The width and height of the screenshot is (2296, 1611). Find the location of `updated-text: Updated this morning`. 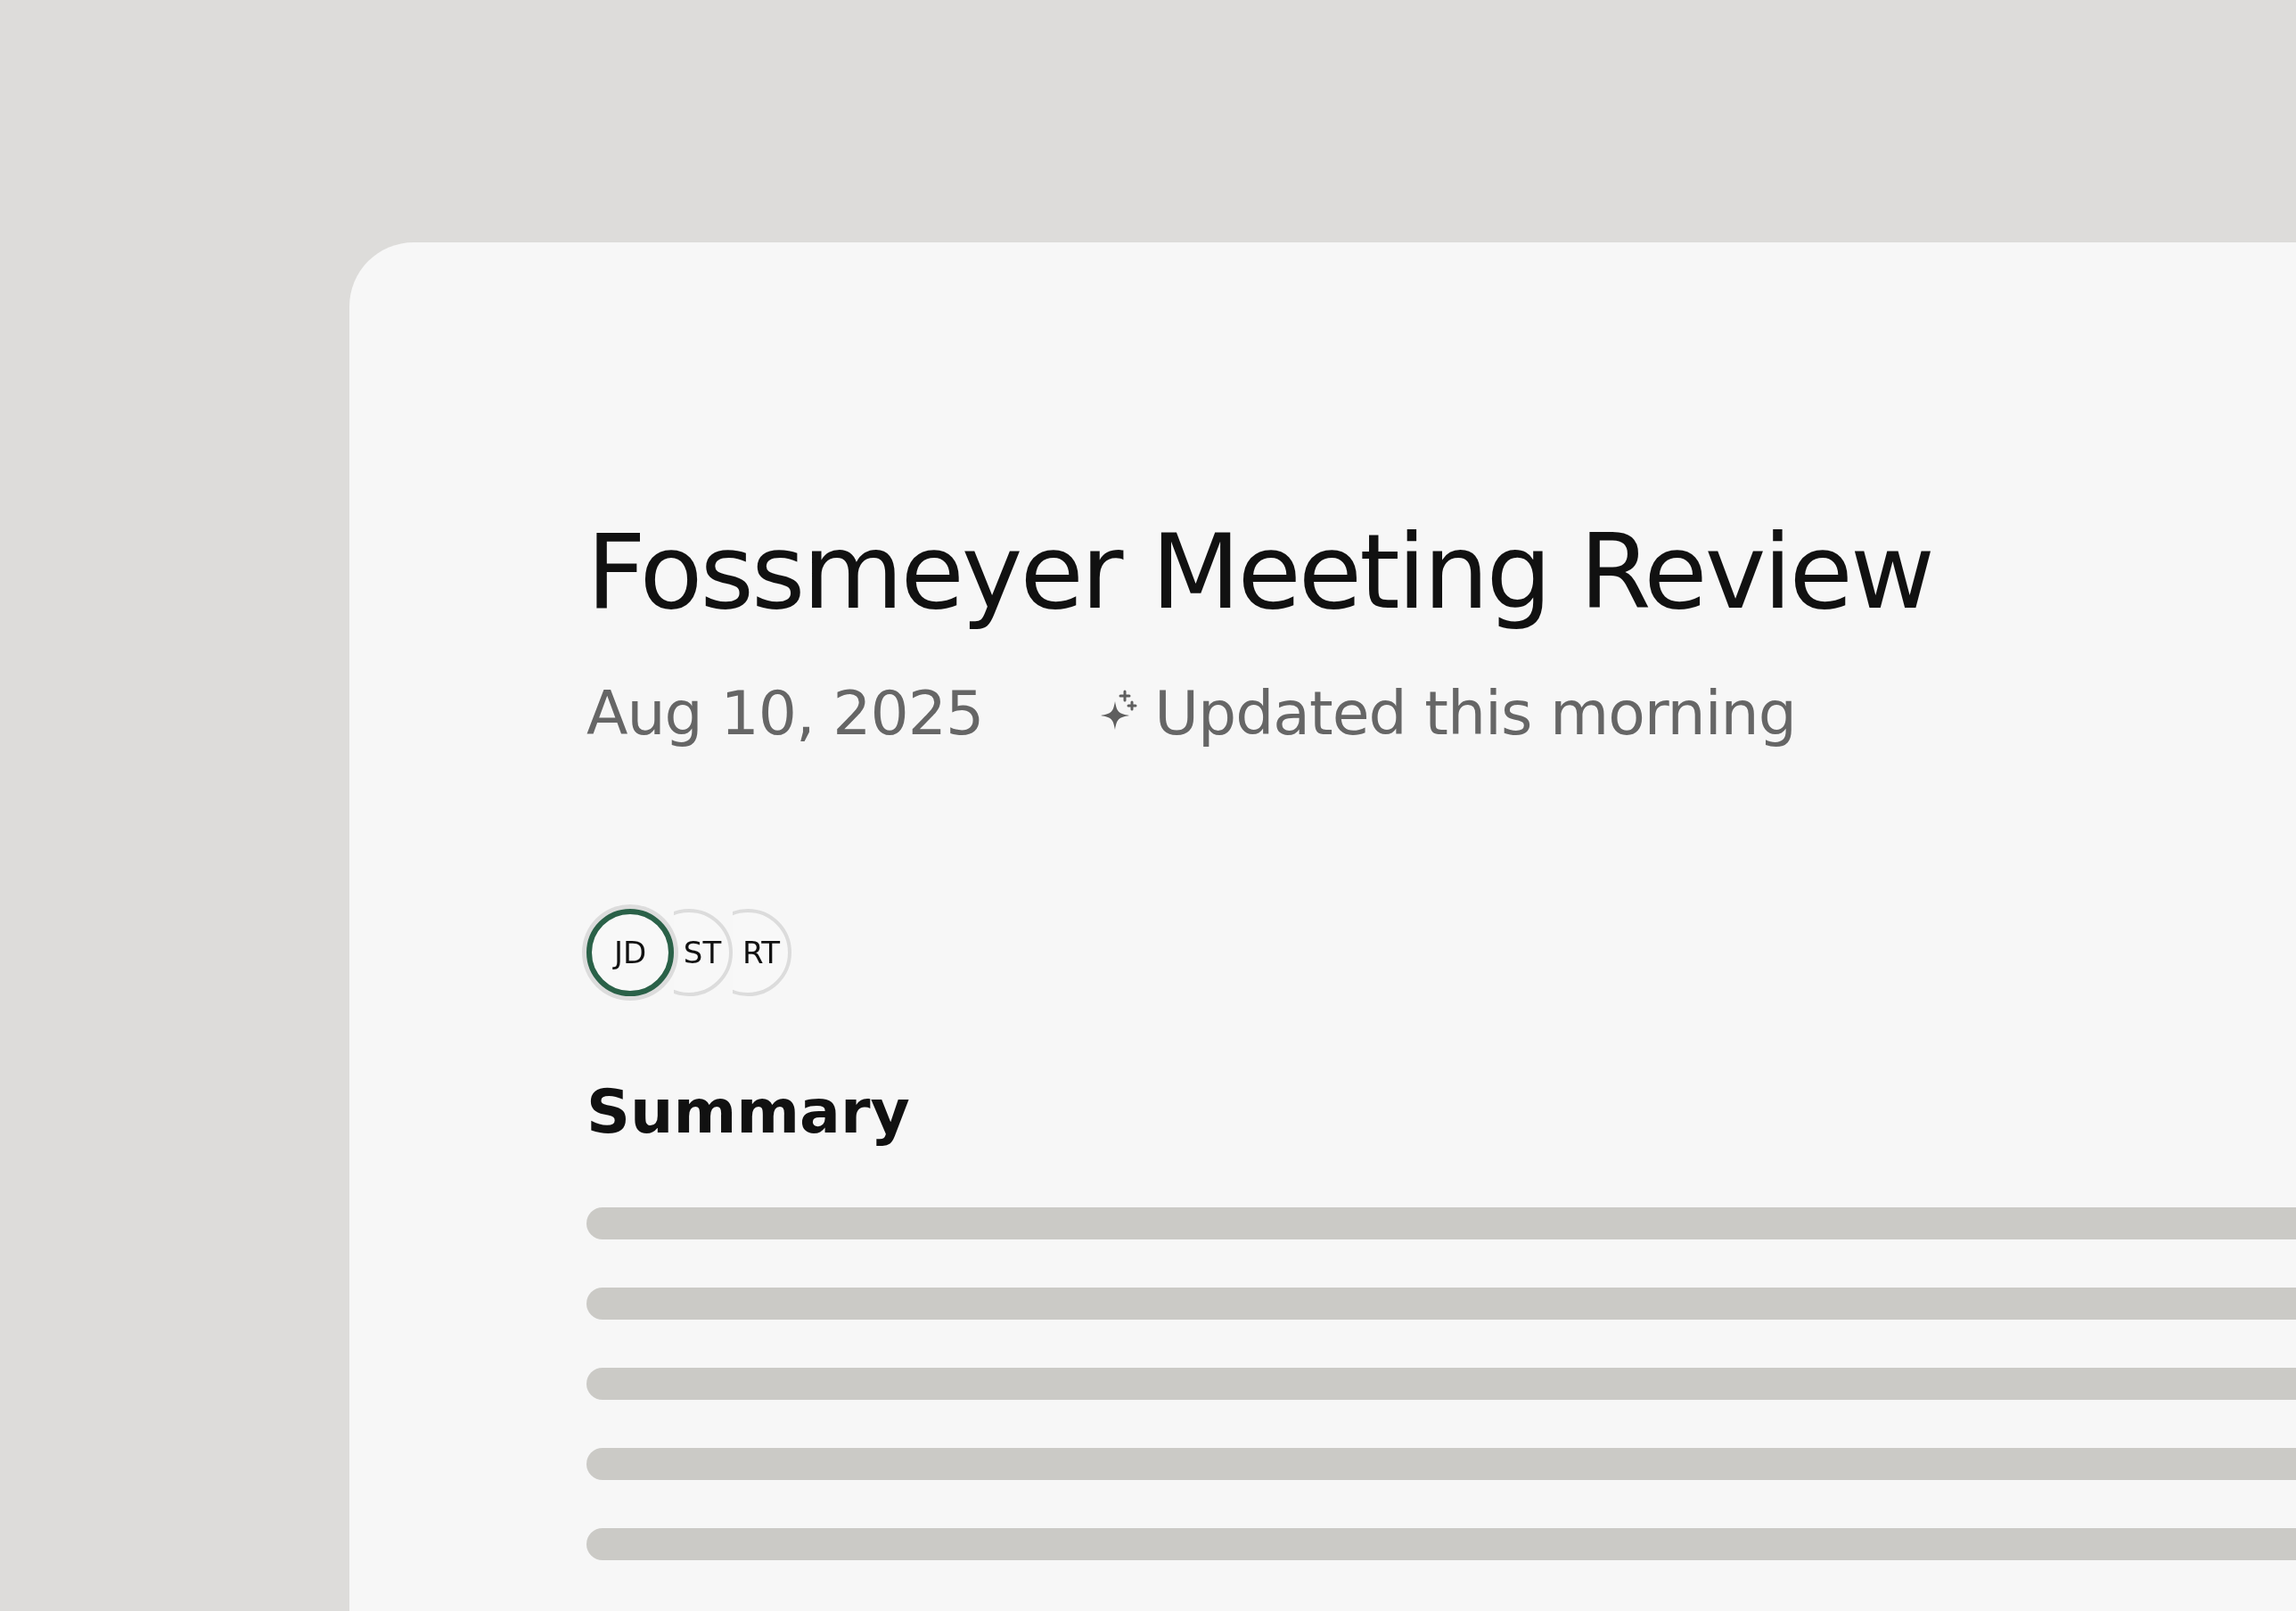

updated-text: Updated this morning is located at coordinates (1475, 713).